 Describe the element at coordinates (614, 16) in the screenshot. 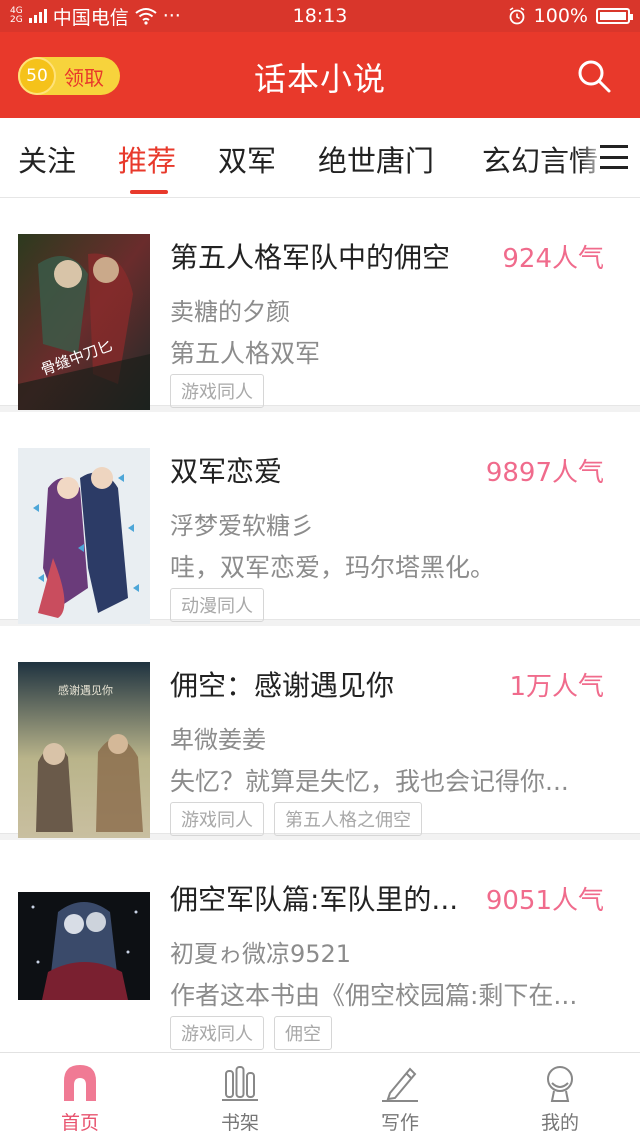

I see `battery-icon` at that location.